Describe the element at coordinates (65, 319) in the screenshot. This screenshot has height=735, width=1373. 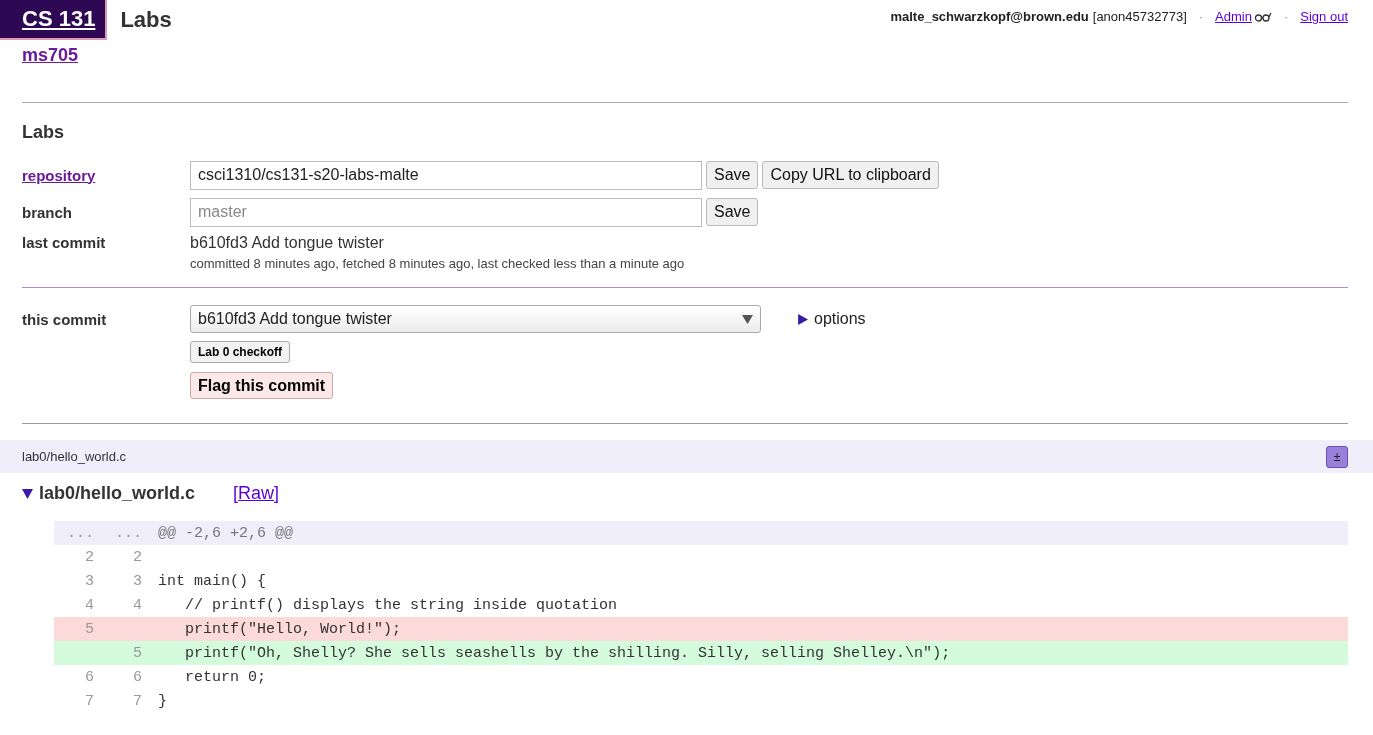
I see `this-commit-label: this commit` at that location.